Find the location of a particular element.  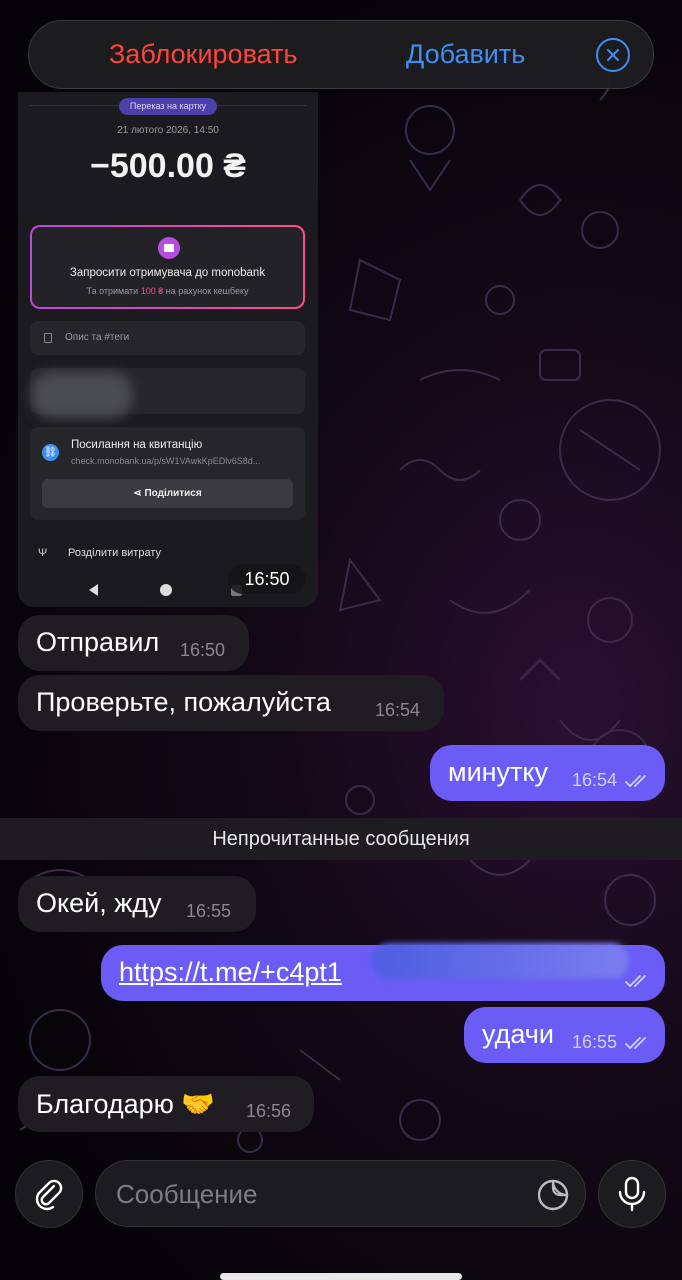

invite-subtitle: Та отримати 100 ₴ на рахунок кешбеку is located at coordinates (167, 291).